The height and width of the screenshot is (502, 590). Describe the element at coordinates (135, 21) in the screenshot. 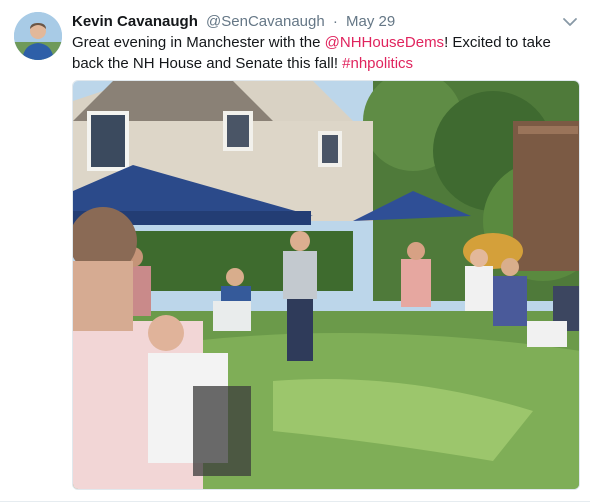

I see `author-name: Kevin Cavanaugh` at that location.